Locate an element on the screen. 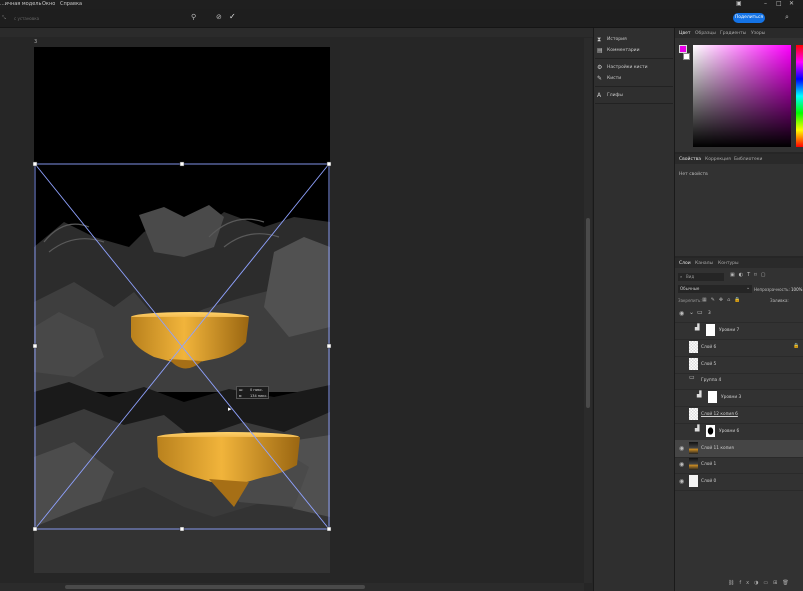  tab-patterns: Узоры is located at coordinates (758, 33).